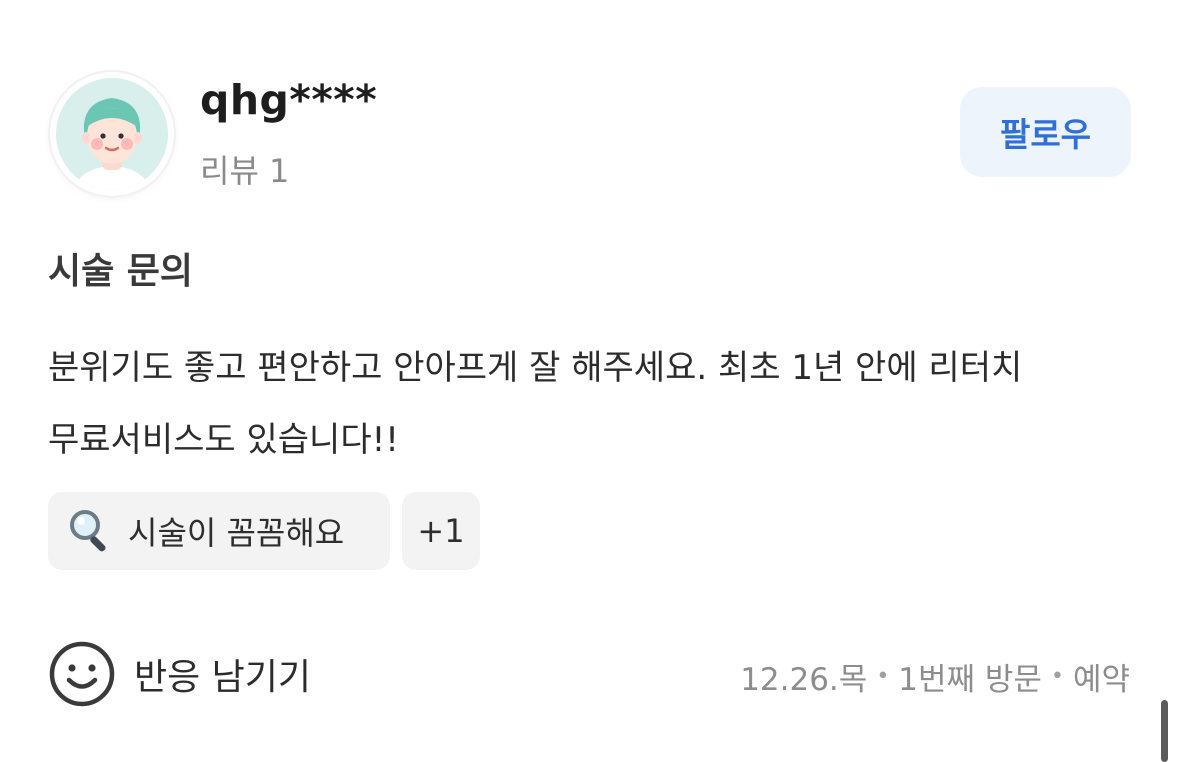  I want to click on reviewer-avatar, so click(112, 134).